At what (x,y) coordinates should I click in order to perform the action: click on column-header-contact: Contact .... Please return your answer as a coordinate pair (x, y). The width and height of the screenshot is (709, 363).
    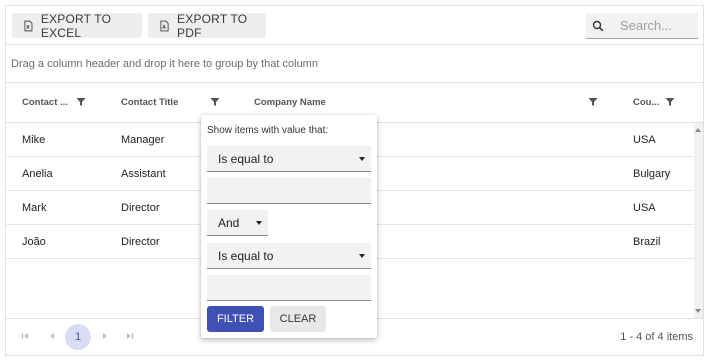
    Looking at the image, I should click on (45, 103).